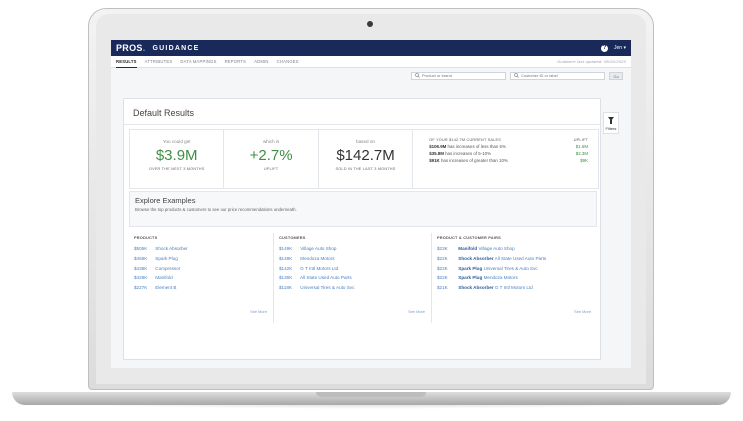 The image size is (743, 421). What do you see at coordinates (416, 311) in the screenshot?
I see `customers-see-more-link: See More` at bounding box center [416, 311].